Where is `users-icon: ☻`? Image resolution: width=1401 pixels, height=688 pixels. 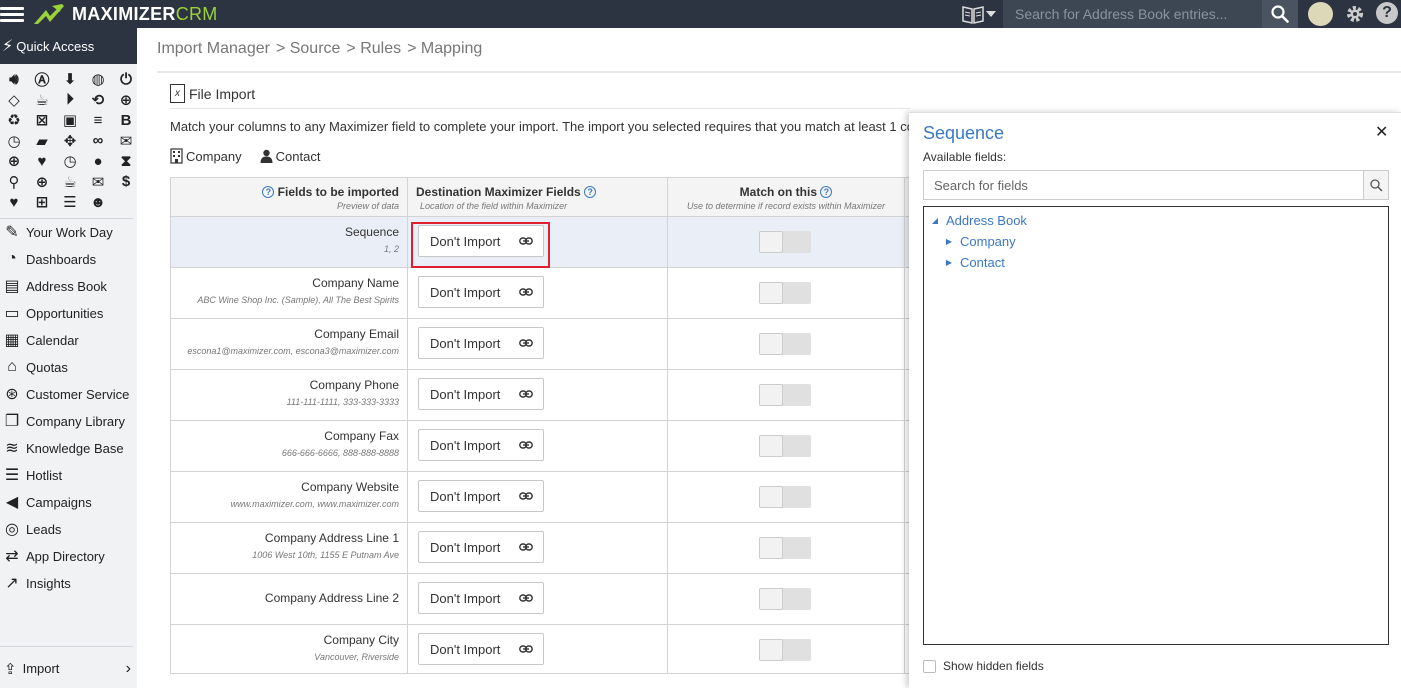
users-icon: ☻ is located at coordinates (98, 202).